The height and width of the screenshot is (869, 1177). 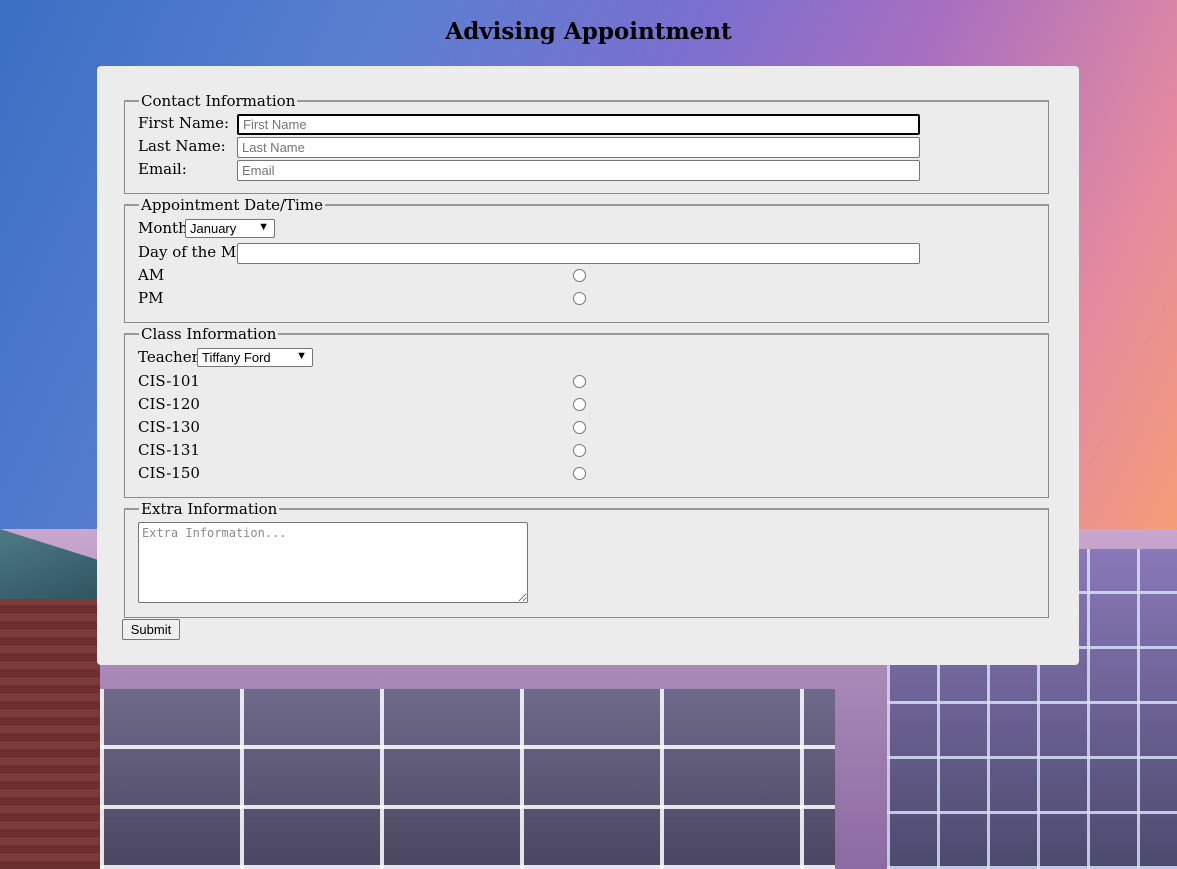 What do you see at coordinates (579, 298) in the screenshot?
I see `pm-radio` at bounding box center [579, 298].